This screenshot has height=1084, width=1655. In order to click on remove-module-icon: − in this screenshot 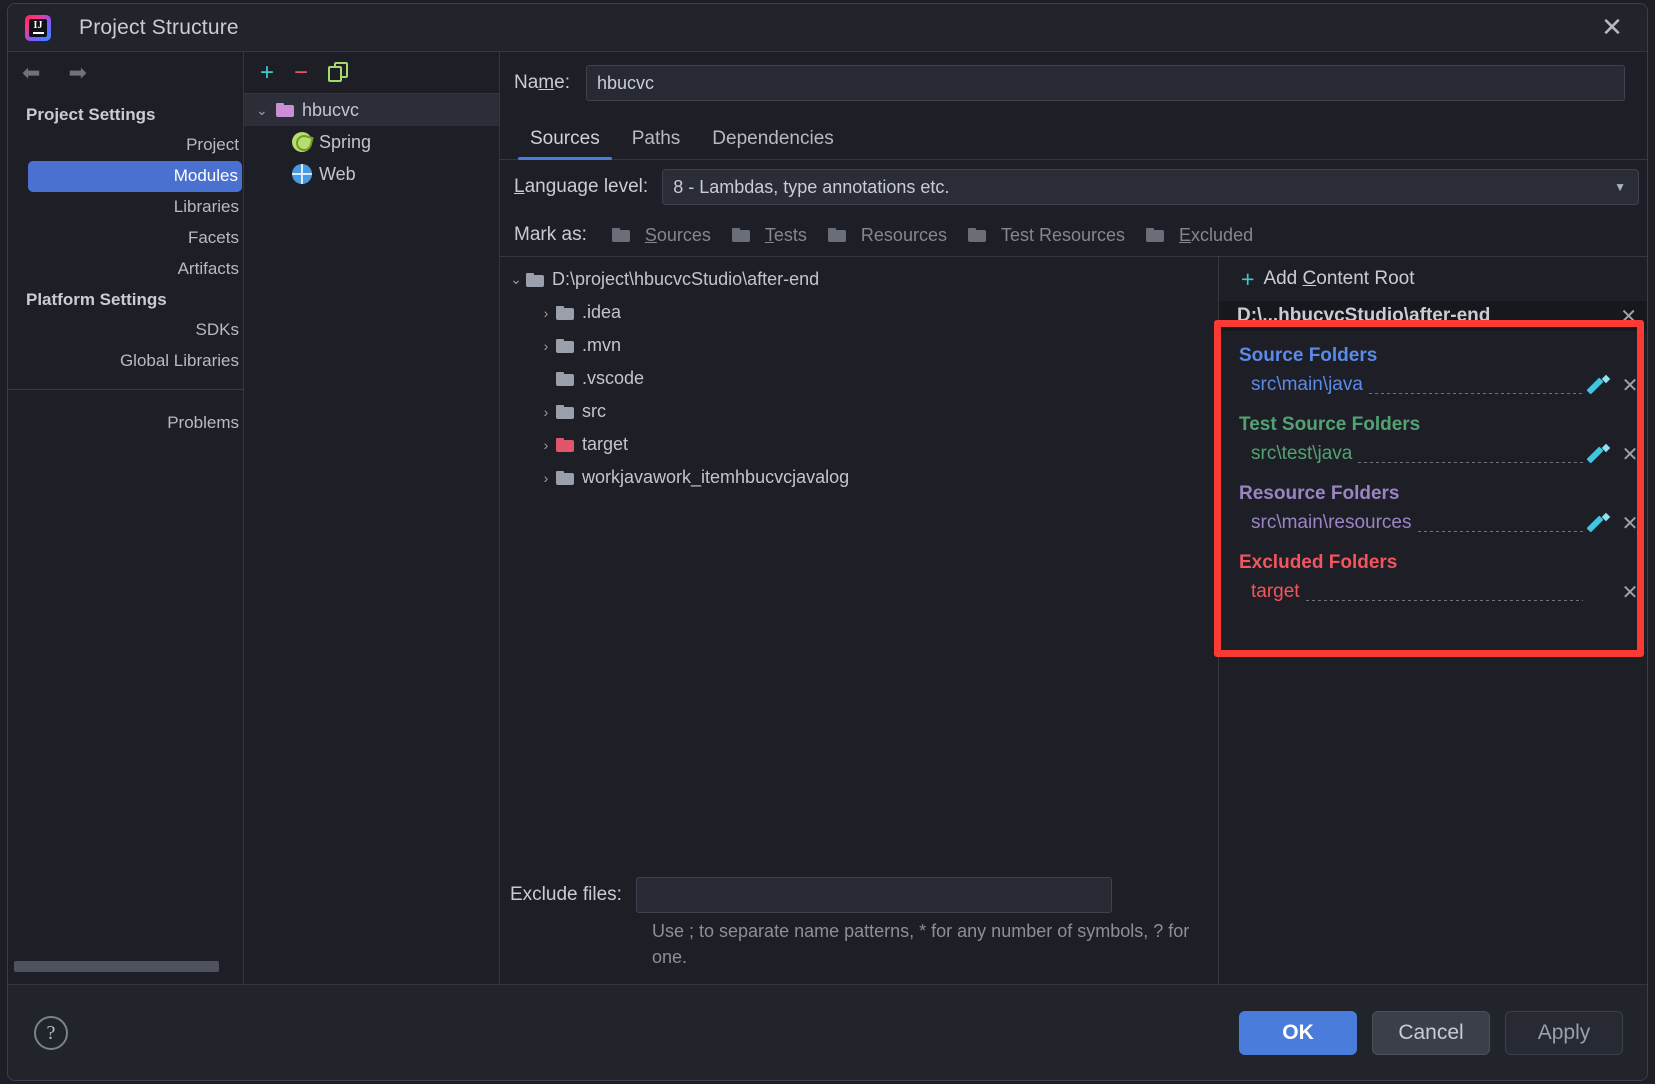, I will do `click(301, 72)`.